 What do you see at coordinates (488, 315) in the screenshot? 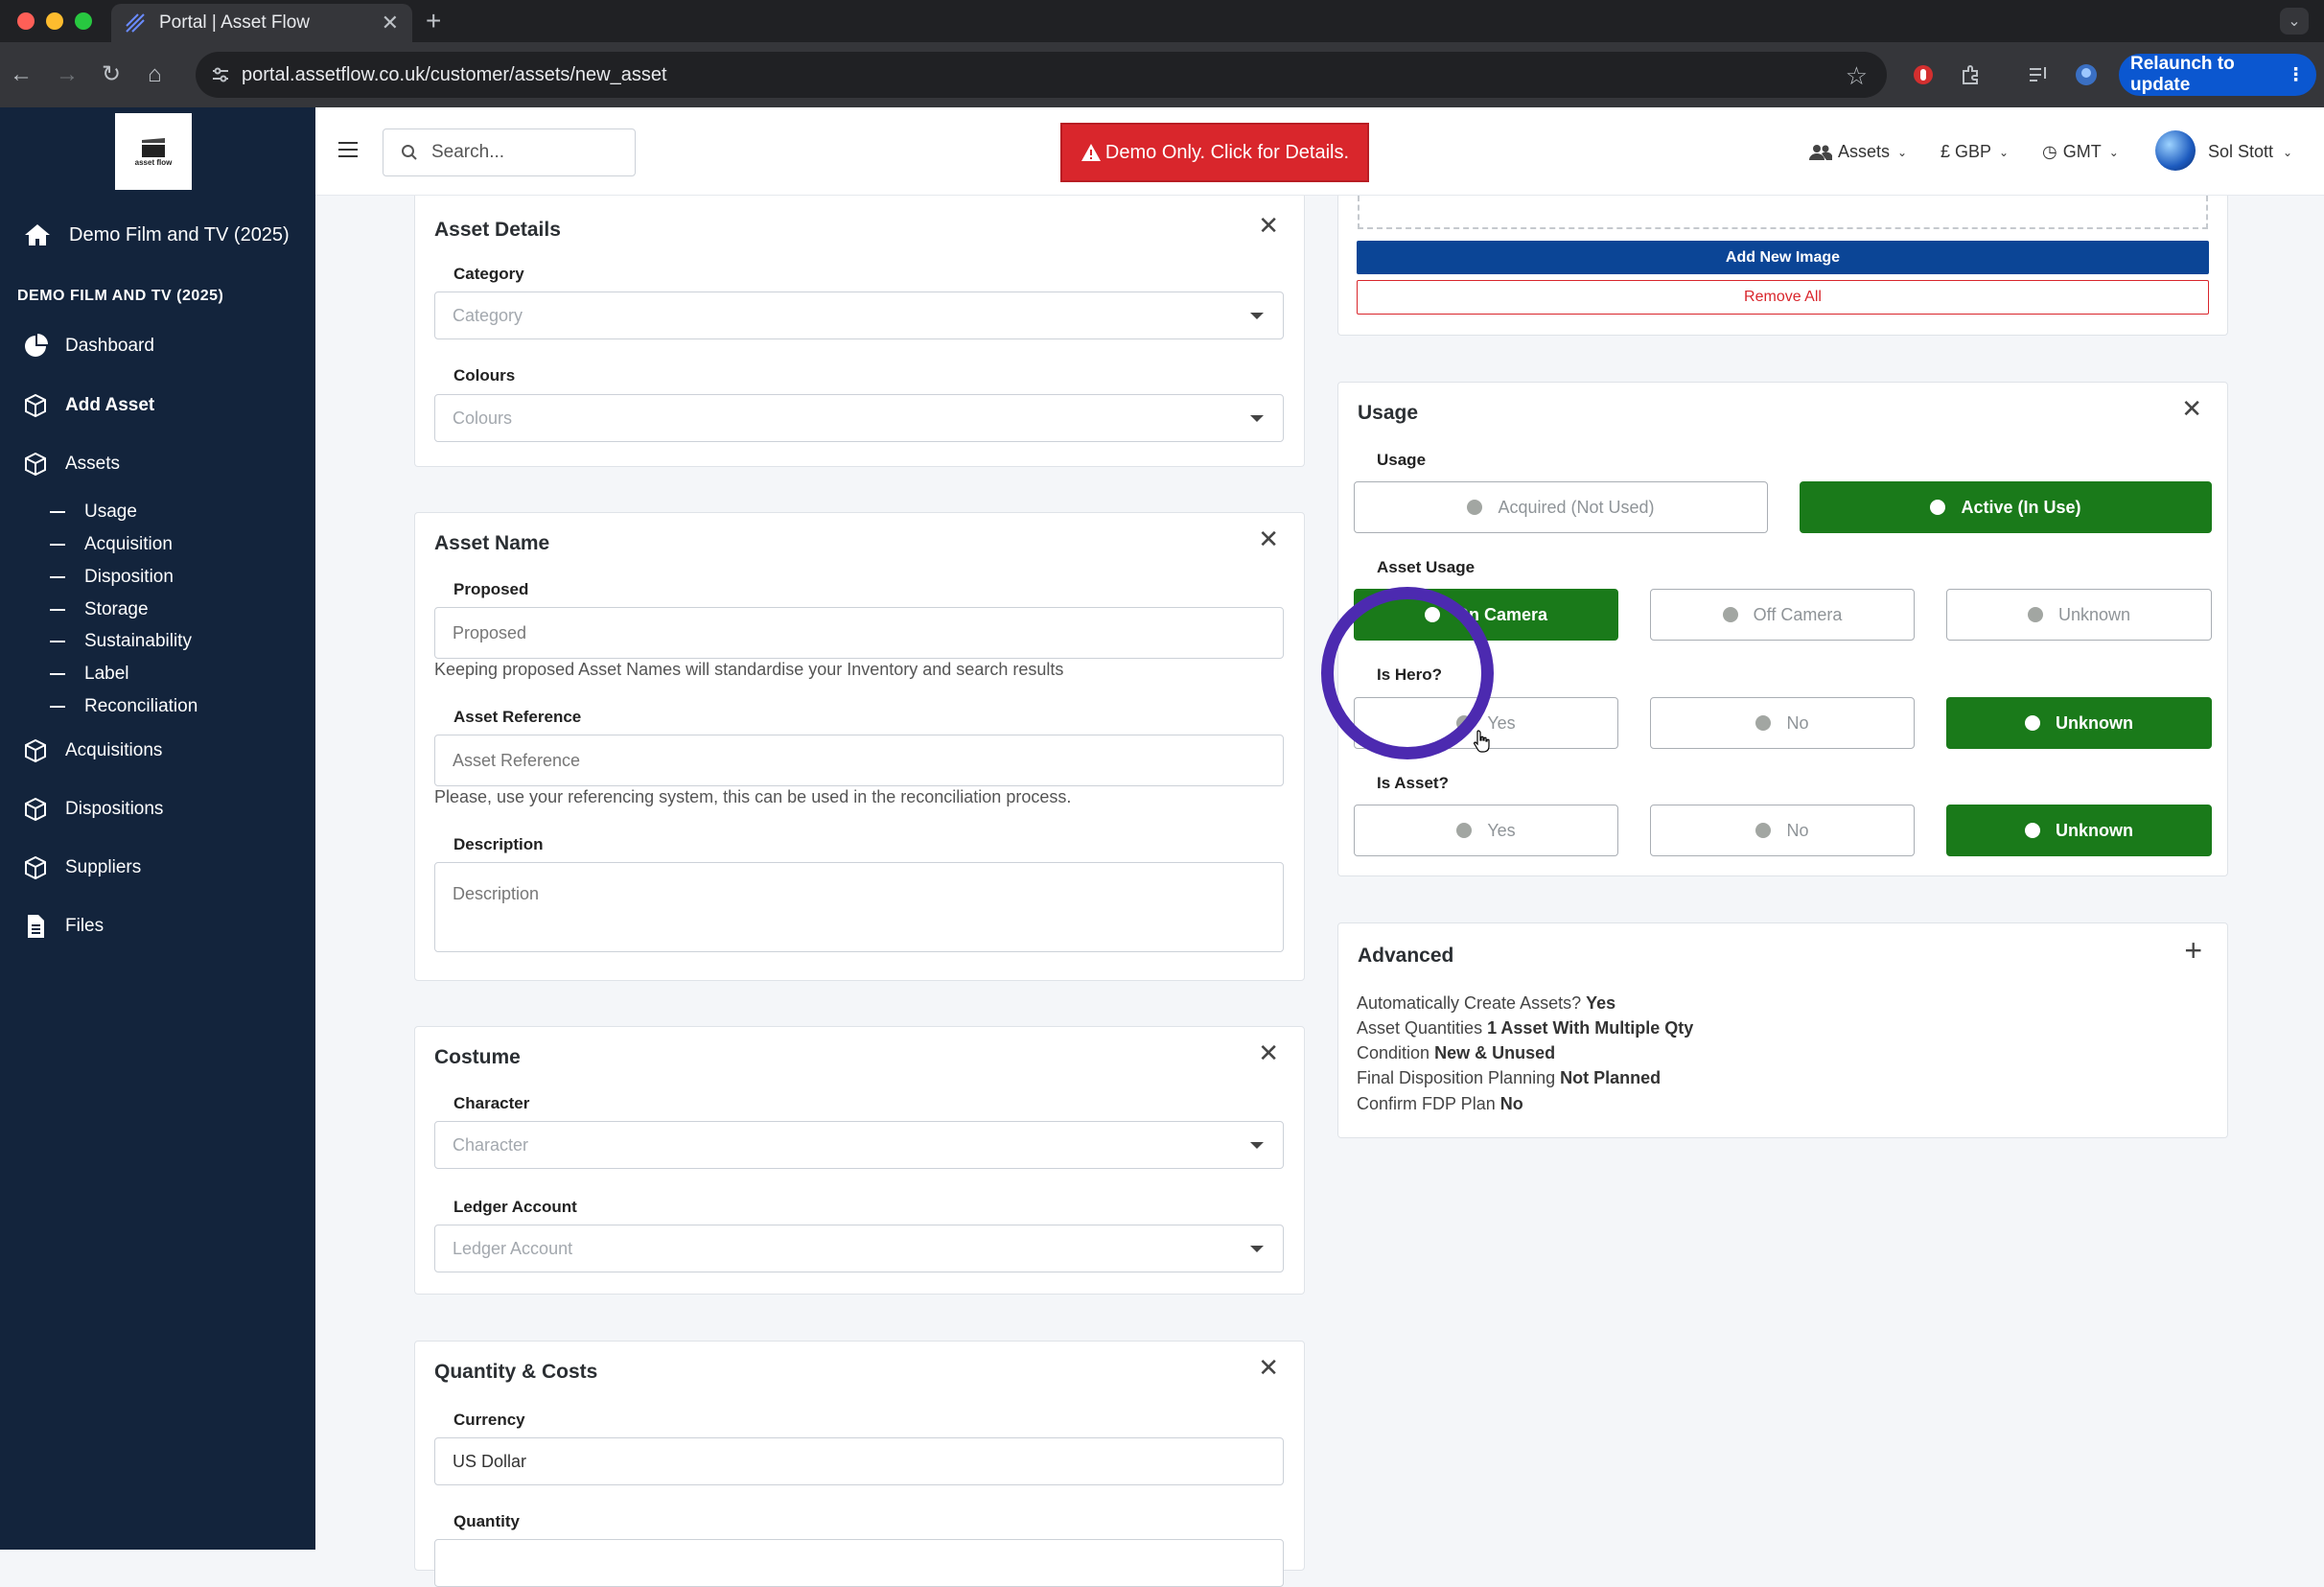
I see `category-placeholder: Category` at bounding box center [488, 315].